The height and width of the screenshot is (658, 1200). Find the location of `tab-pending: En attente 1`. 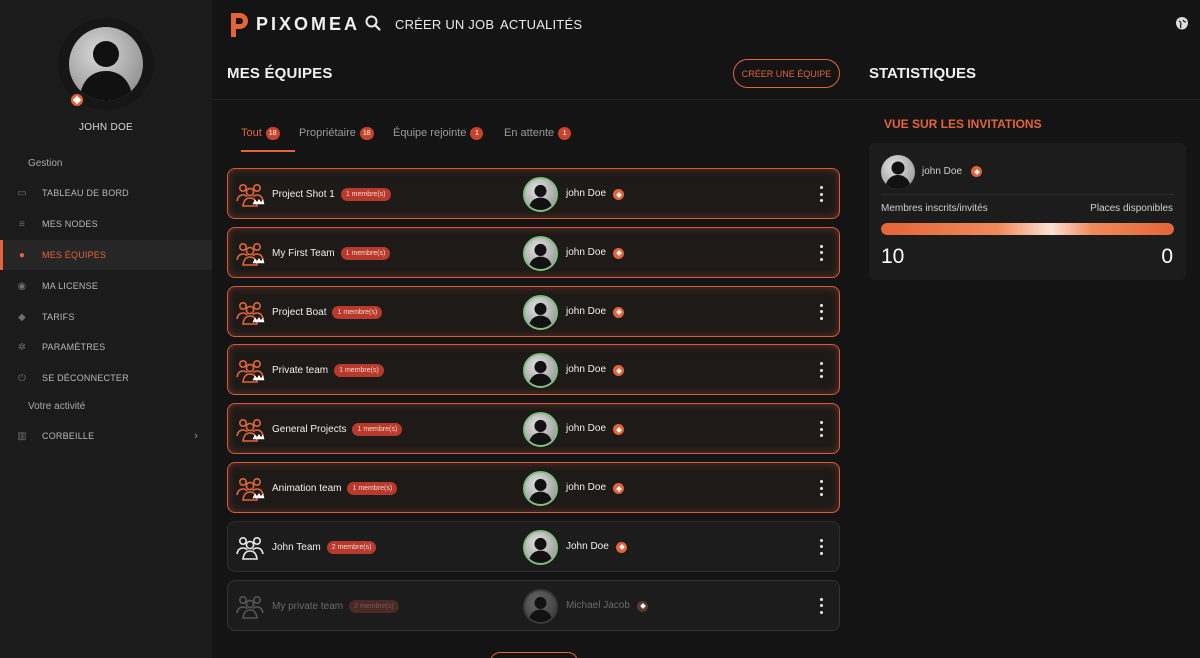

tab-pending: En attente 1 is located at coordinates (538, 137).